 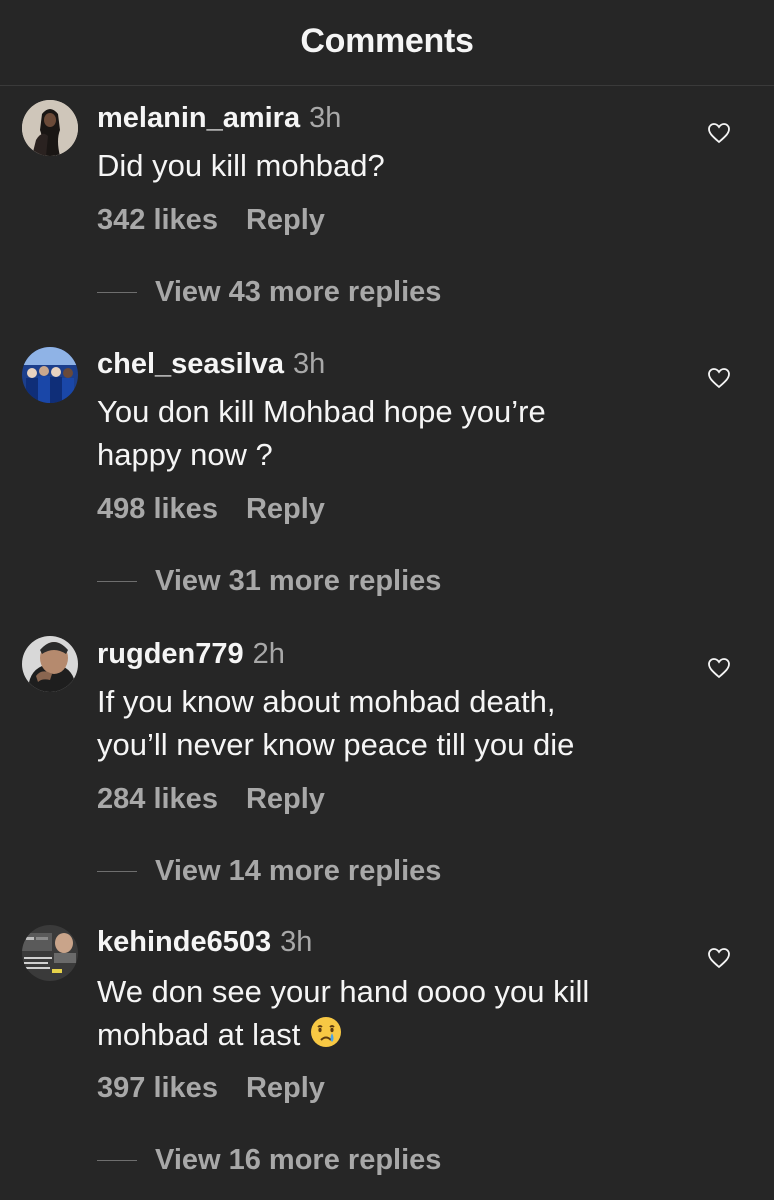 What do you see at coordinates (157, 220) in the screenshot?
I see `likes-count: 342 likes` at bounding box center [157, 220].